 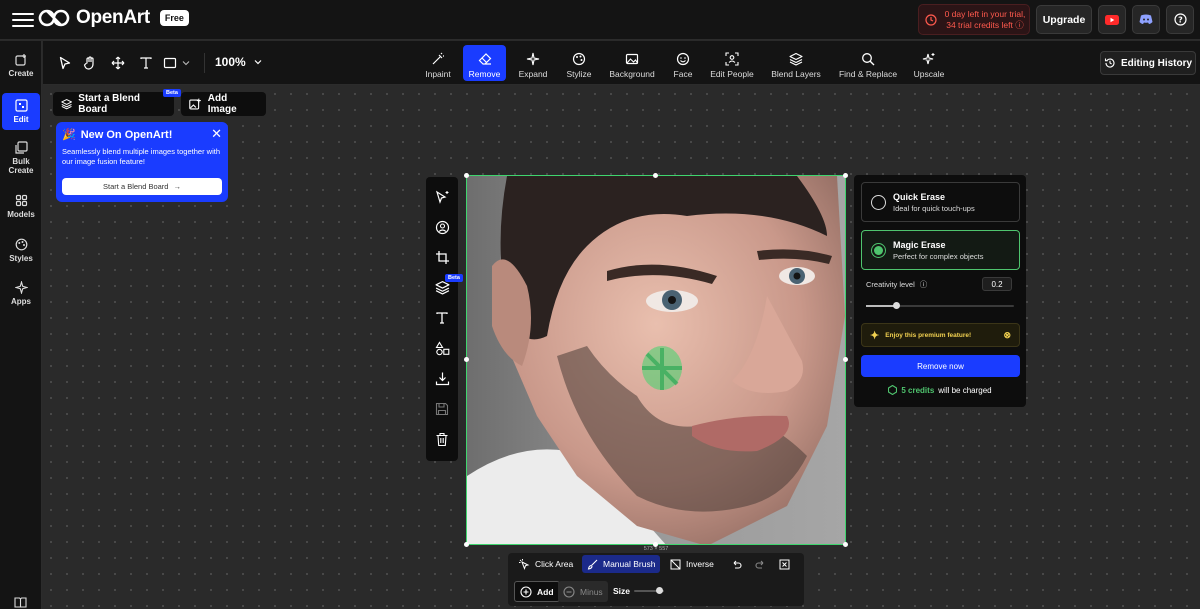 What do you see at coordinates (579, 63) in the screenshot?
I see `tool-stylize: Stylize` at bounding box center [579, 63].